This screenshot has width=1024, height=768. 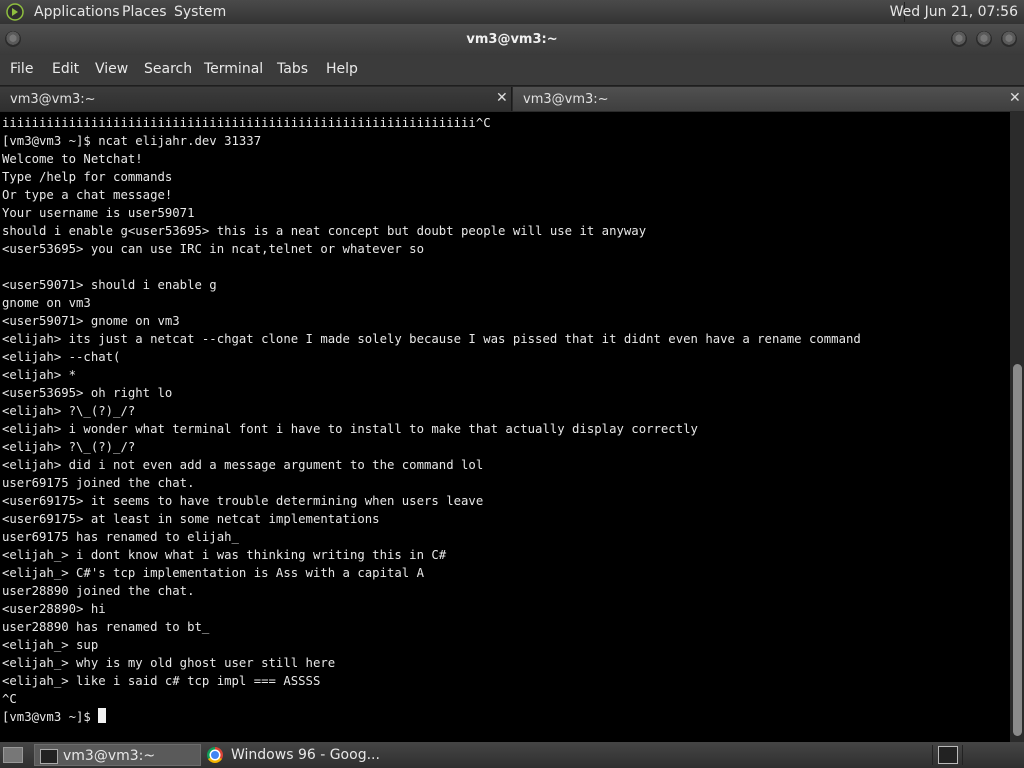 What do you see at coordinates (948, 755) in the screenshot?
I see `terminal-tray-icon` at bounding box center [948, 755].